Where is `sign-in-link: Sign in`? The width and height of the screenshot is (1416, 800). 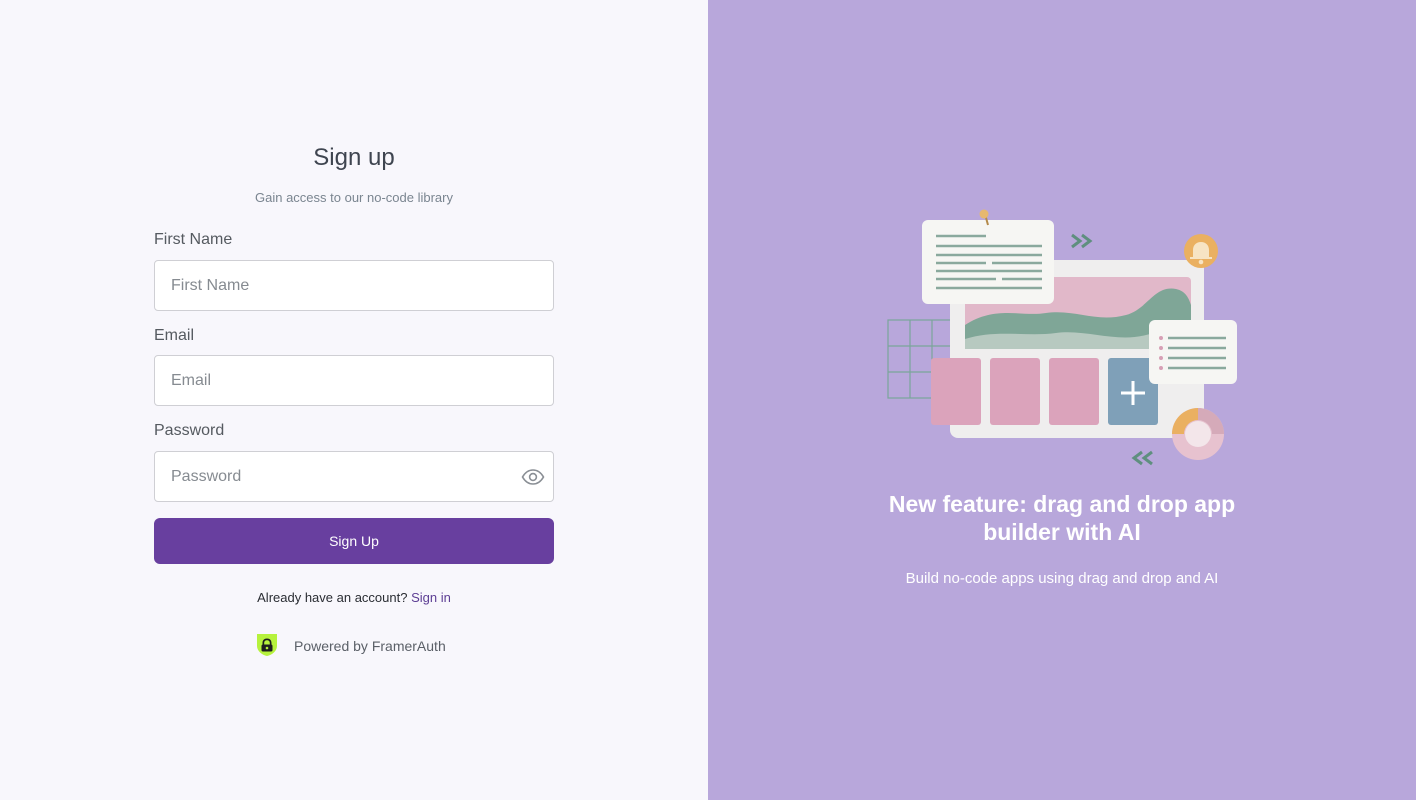 sign-in-link: Sign in is located at coordinates (431, 597).